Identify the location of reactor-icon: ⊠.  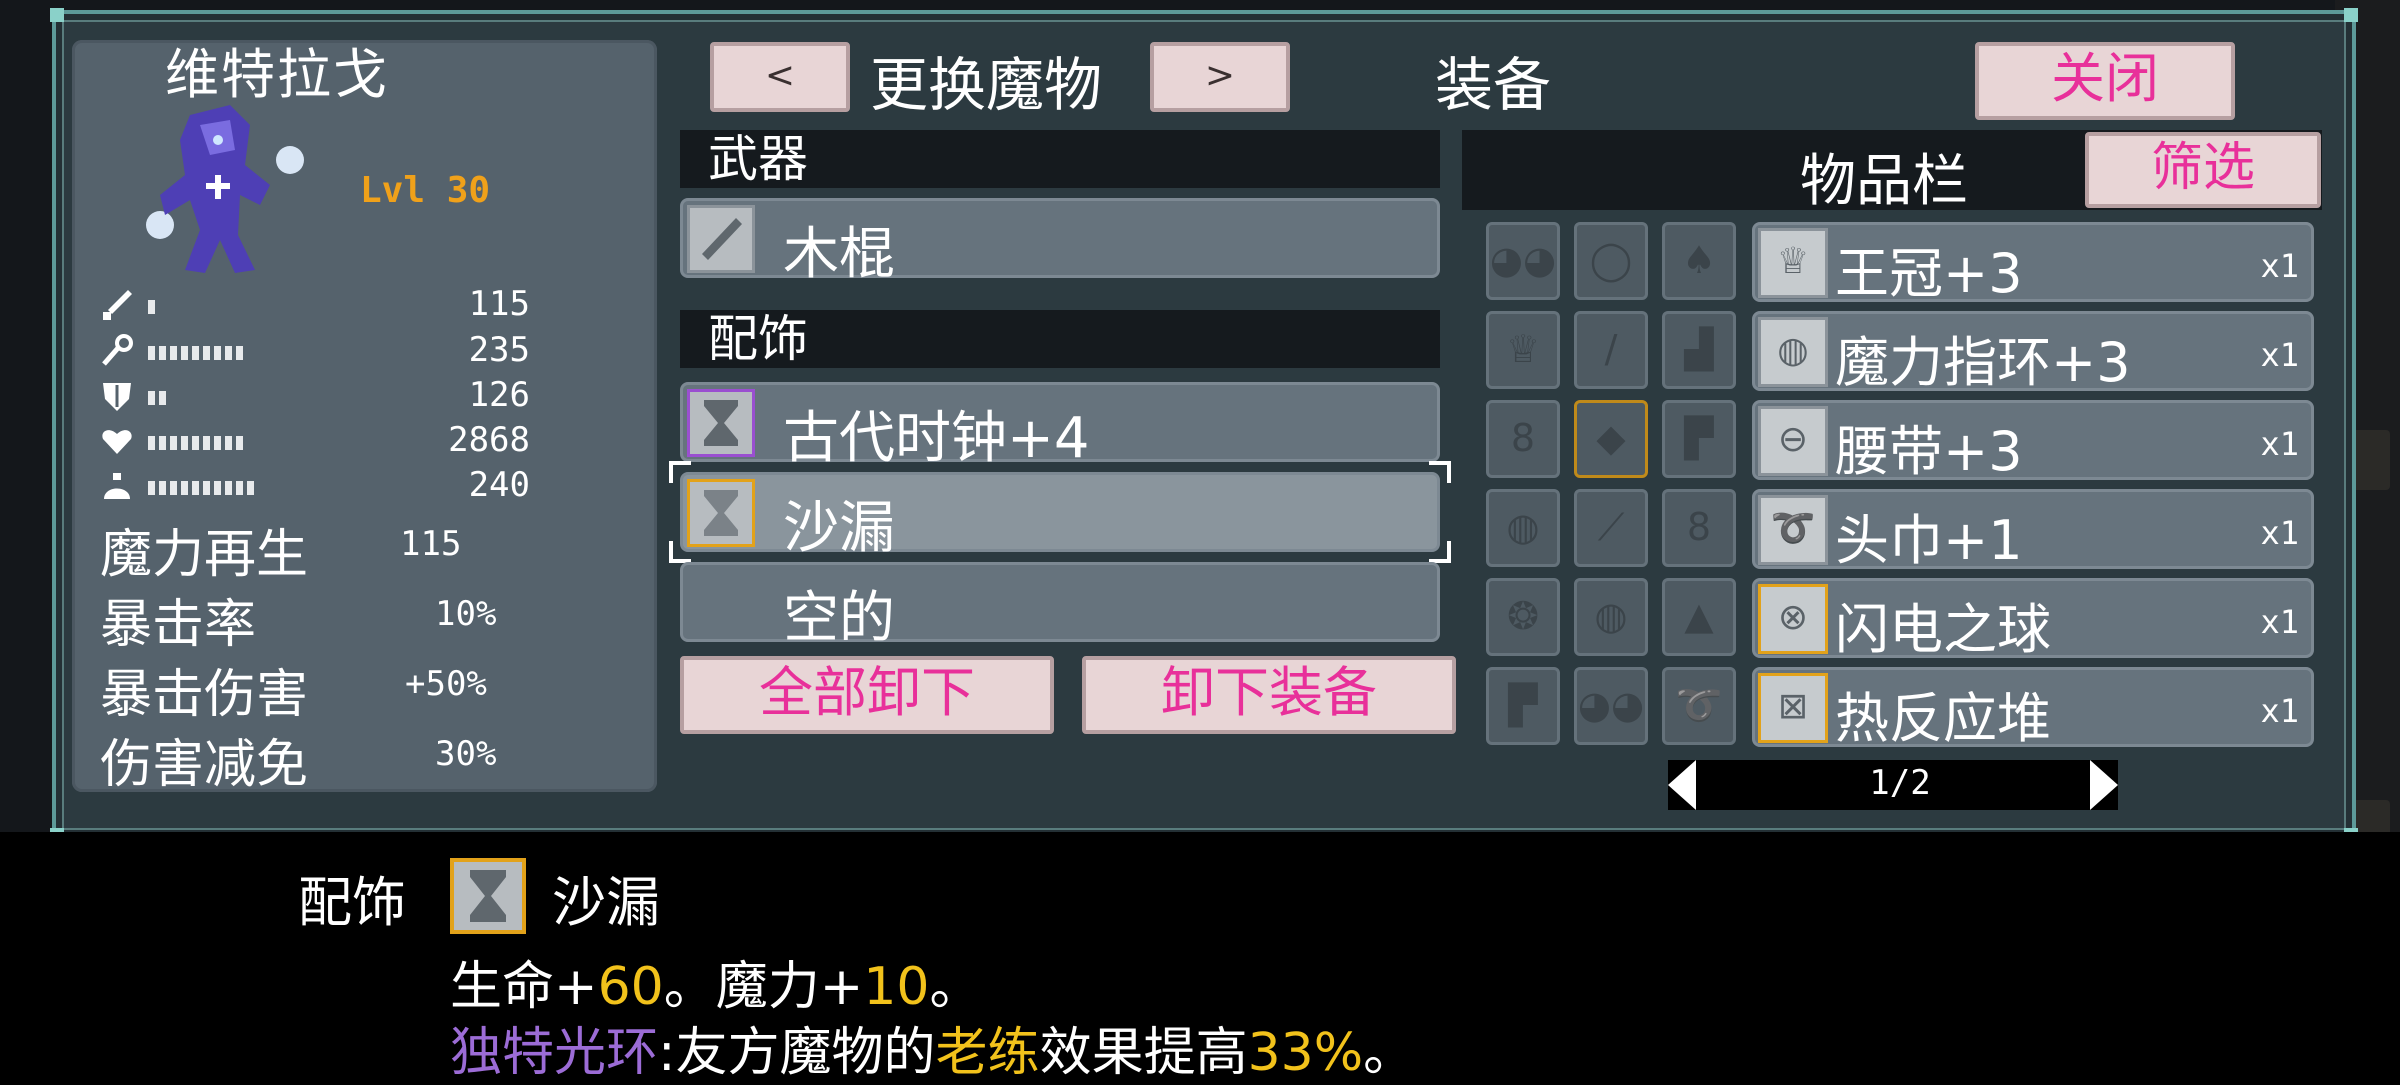
(1793, 708).